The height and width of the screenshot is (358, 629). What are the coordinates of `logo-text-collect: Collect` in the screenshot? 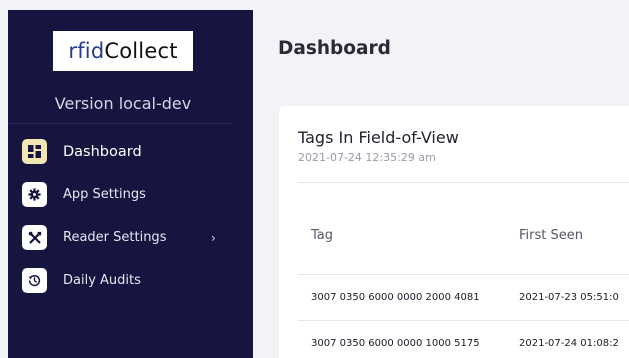 It's located at (141, 51).